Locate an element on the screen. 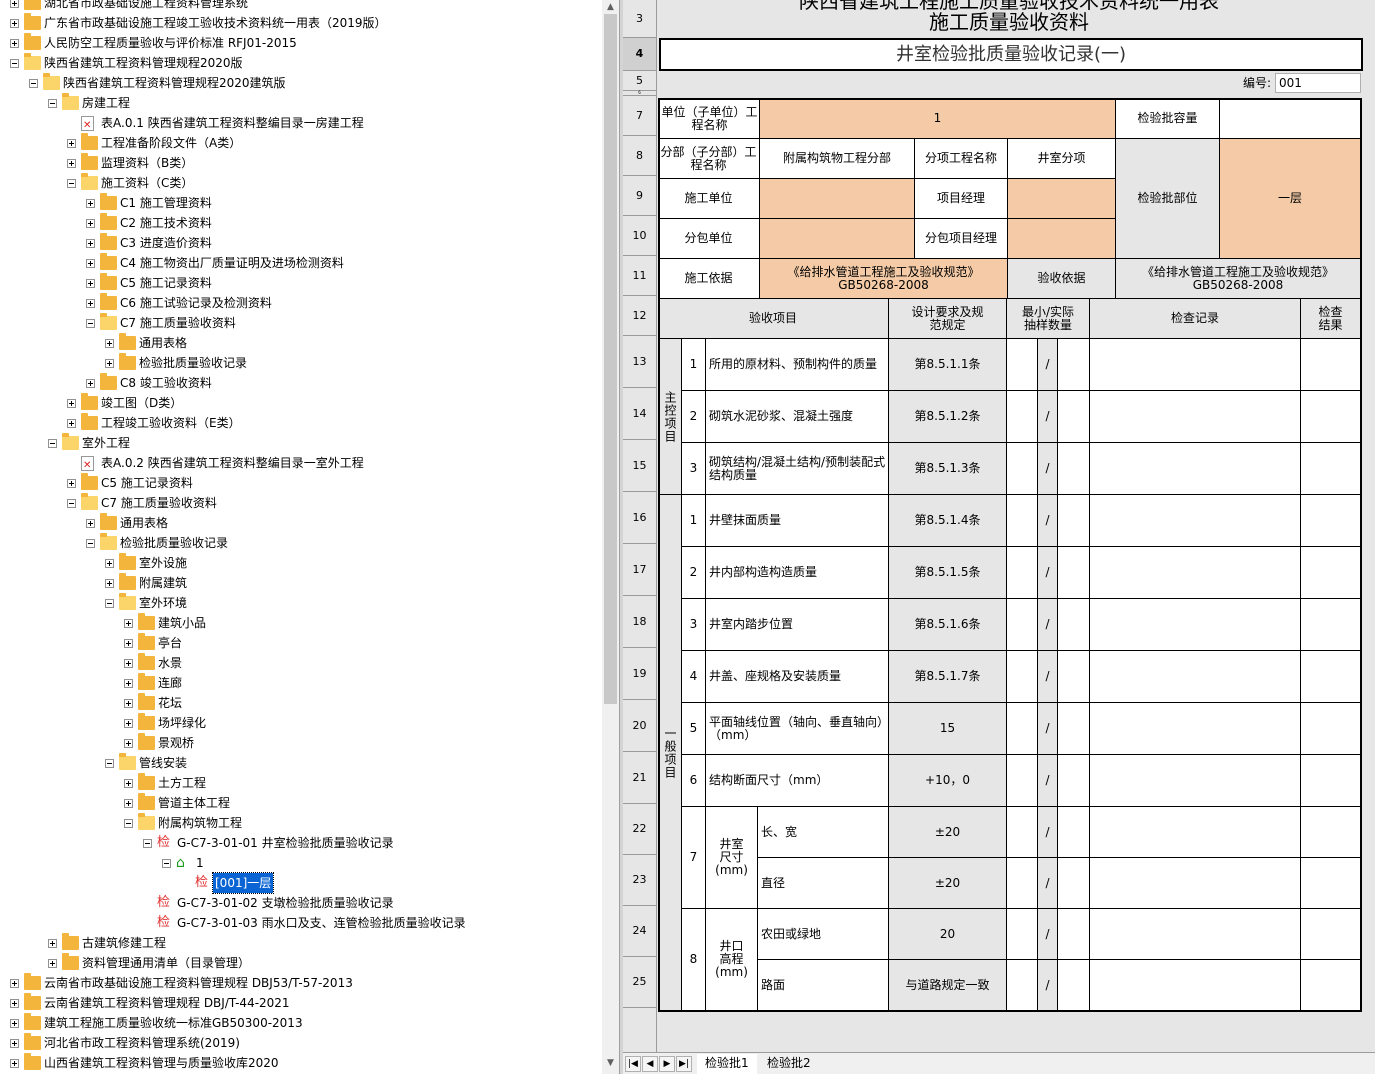 This screenshot has width=1375, height=1074. capacity-value is located at coordinates (1290, 119).